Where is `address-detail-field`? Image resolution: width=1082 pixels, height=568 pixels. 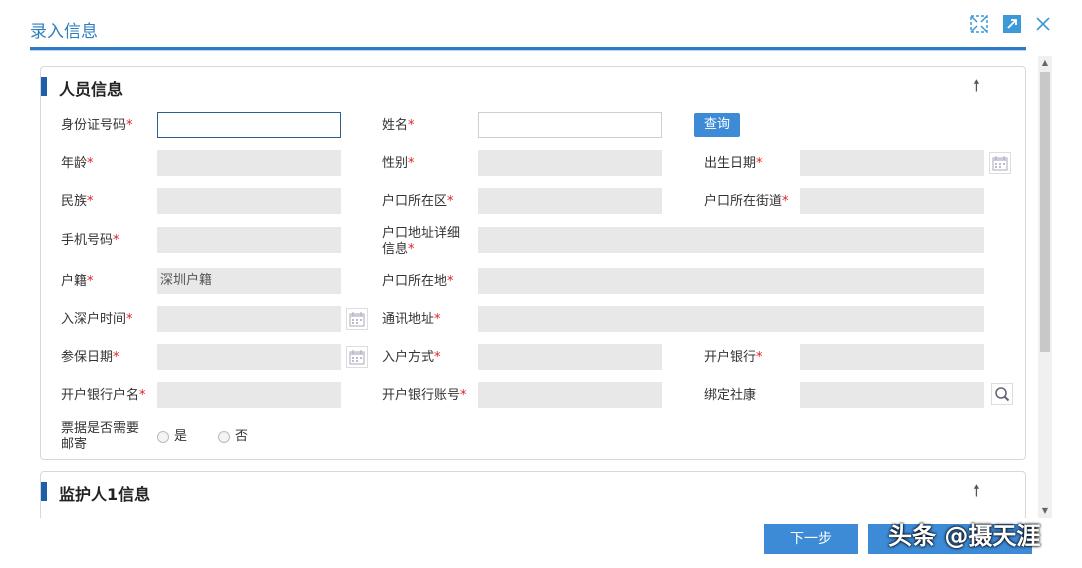 address-detail-field is located at coordinates (731, 240).